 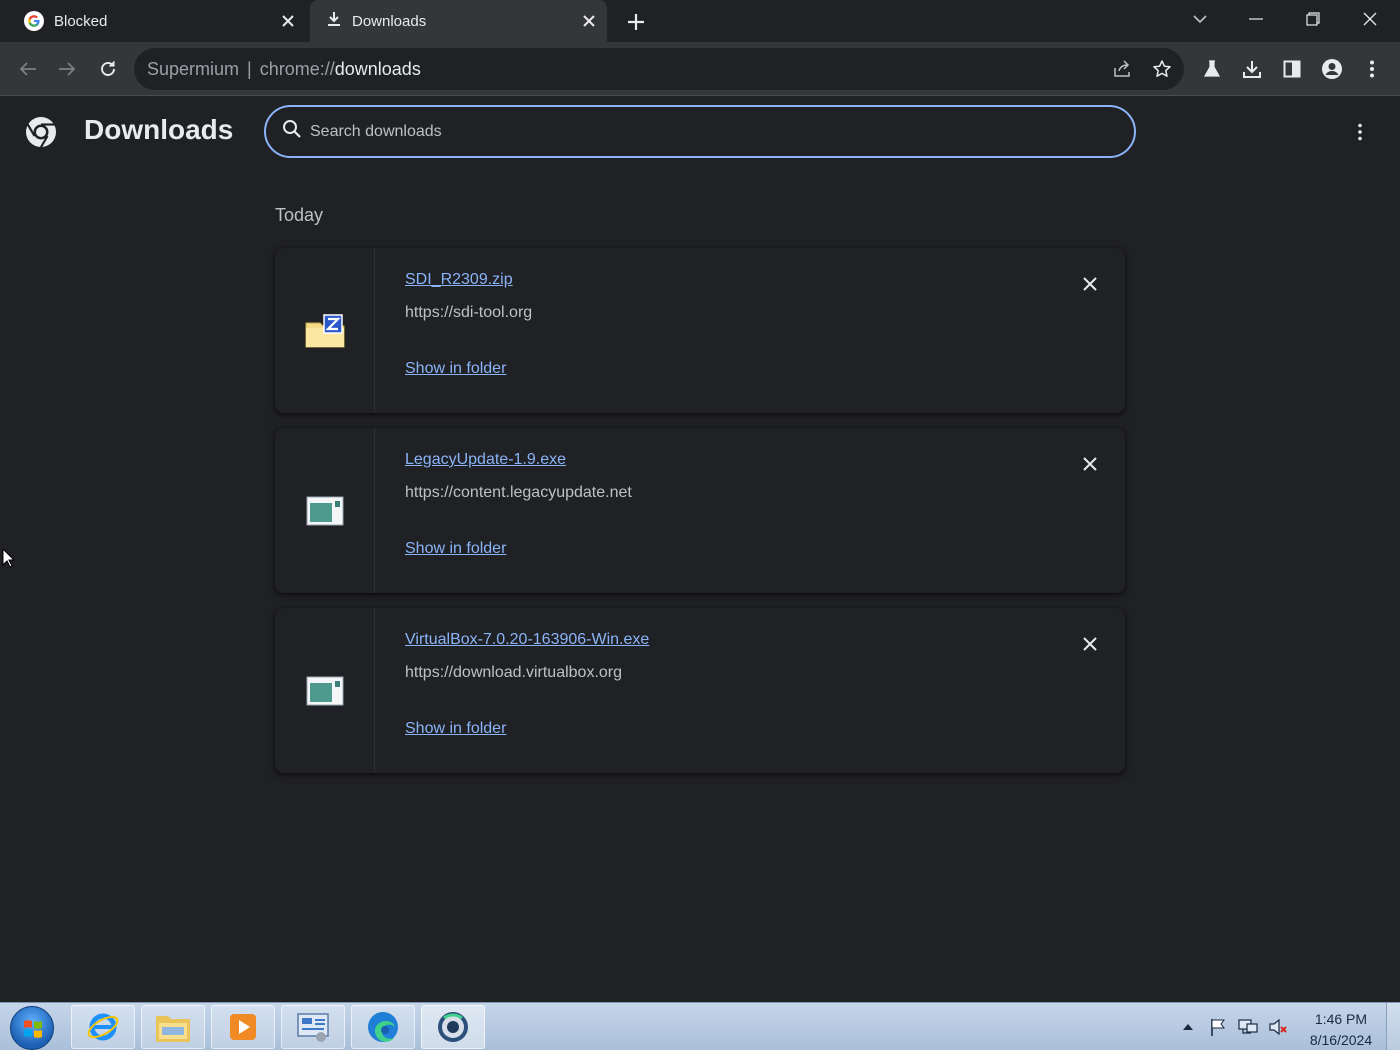 I want to click on more-actions-button, so click(x=1360, y=132).